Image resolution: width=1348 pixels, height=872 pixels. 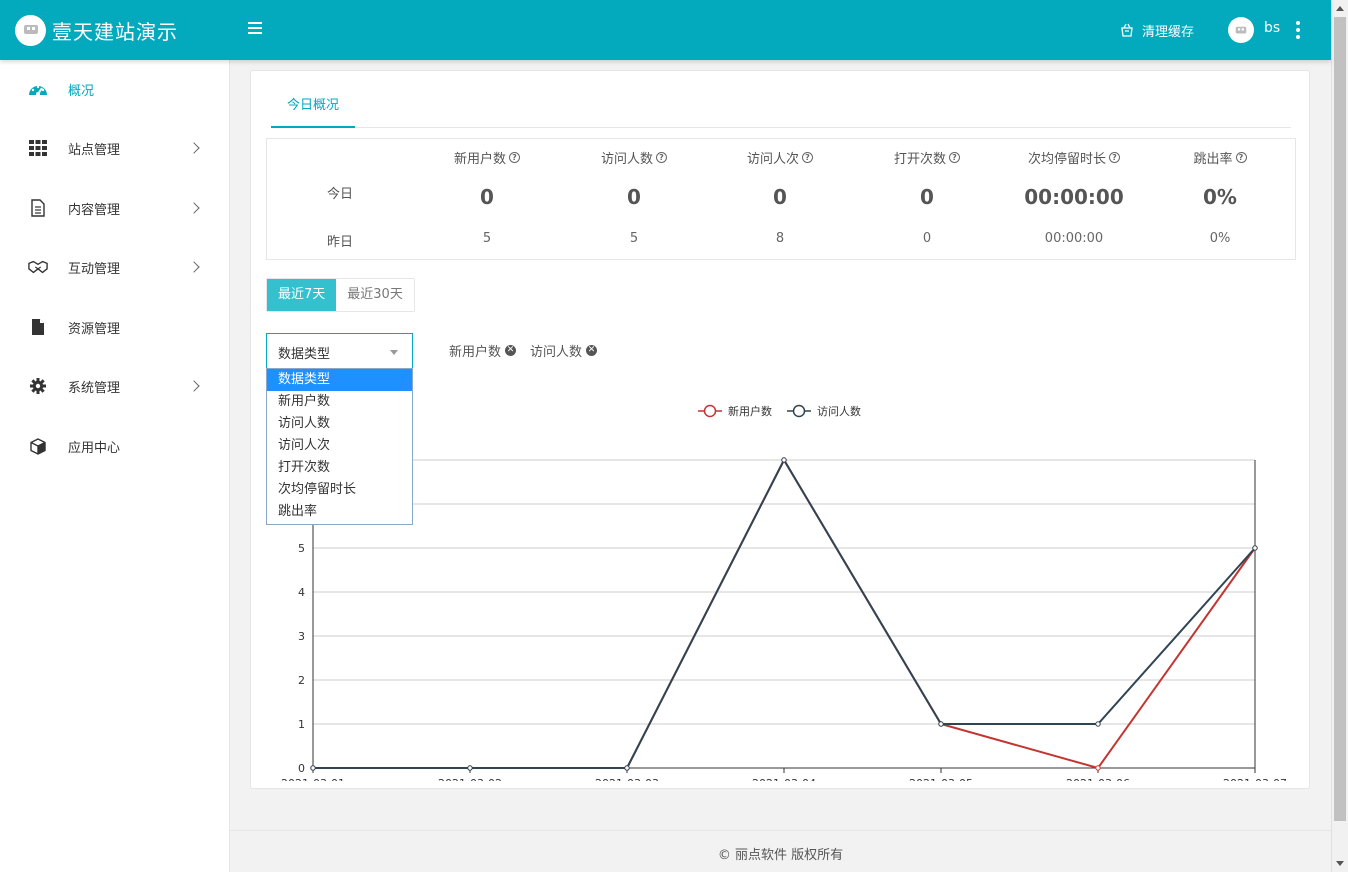 I want to click on file-icon, so click(x=38, y=327).